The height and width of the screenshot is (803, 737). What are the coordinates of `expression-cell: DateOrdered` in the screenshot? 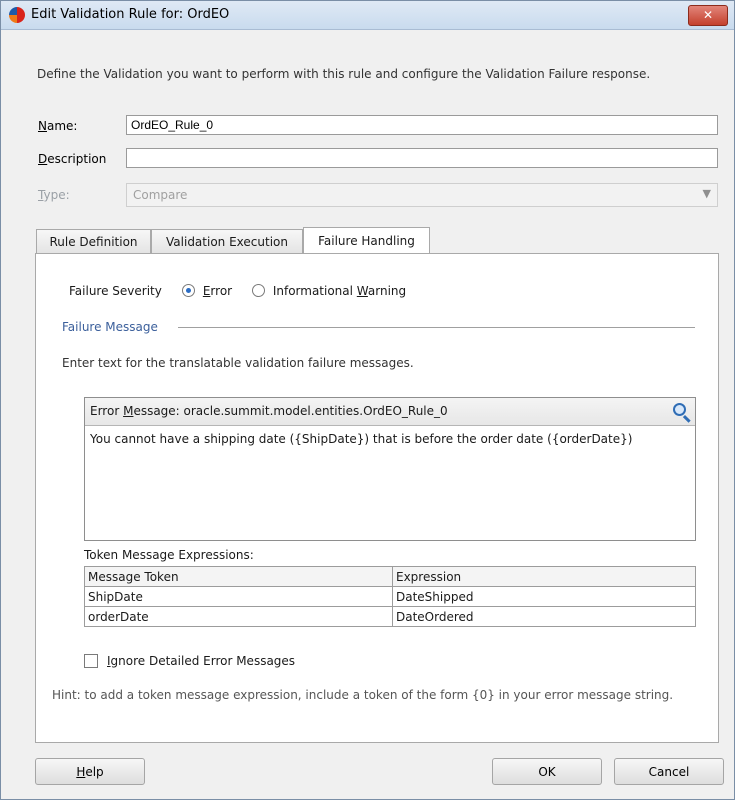 It's located at (544, 616).